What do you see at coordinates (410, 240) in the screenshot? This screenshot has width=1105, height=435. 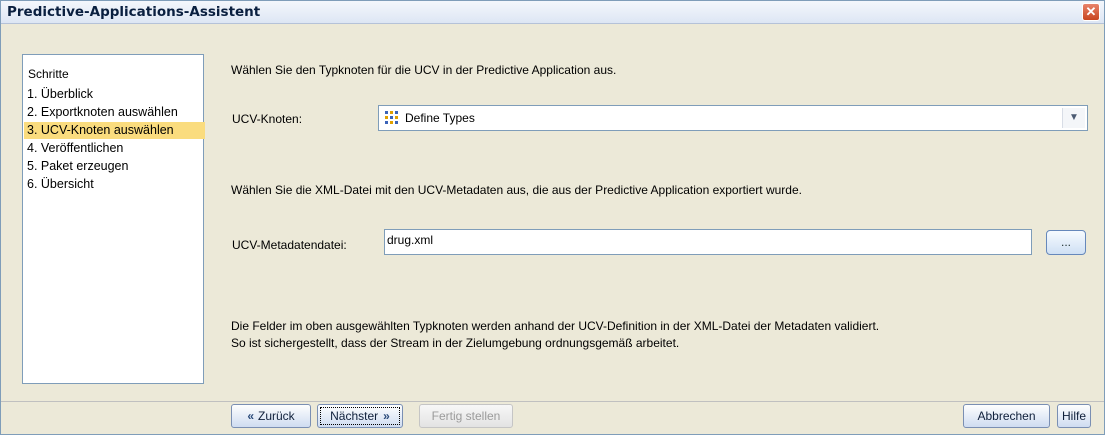 I see `metadata-file-value: drug.xml` at bounding box center [410, 240].